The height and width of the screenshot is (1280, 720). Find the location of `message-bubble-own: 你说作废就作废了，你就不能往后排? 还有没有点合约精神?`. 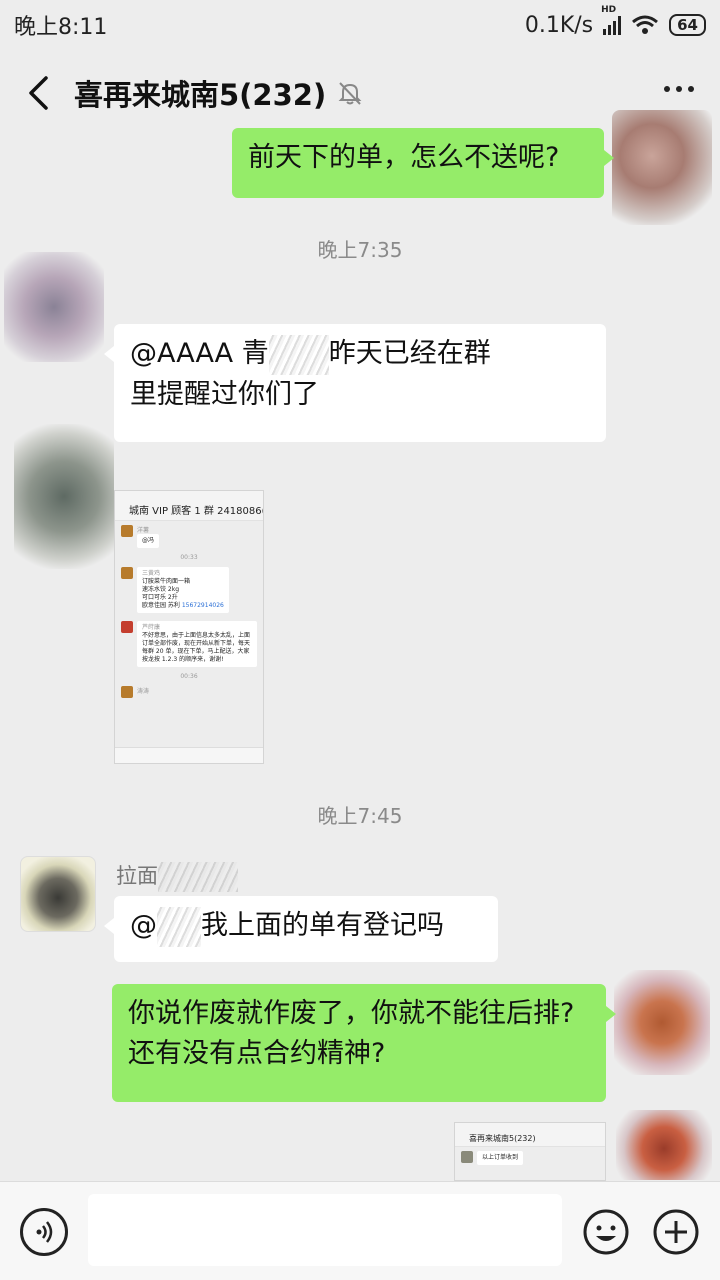

message-bubble-own: 你说作废就作废了，你就不能往后排? 还有没有点合约精神? is located at coordinates (364, 1043).